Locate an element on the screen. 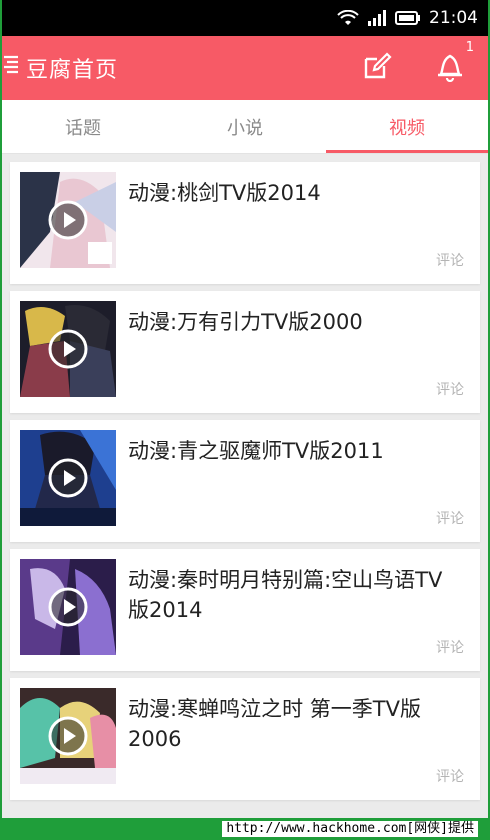 Image resolution: width=490 pixels, height=840 pixels. notification-button: 1 is located at coordinates (455, 63).